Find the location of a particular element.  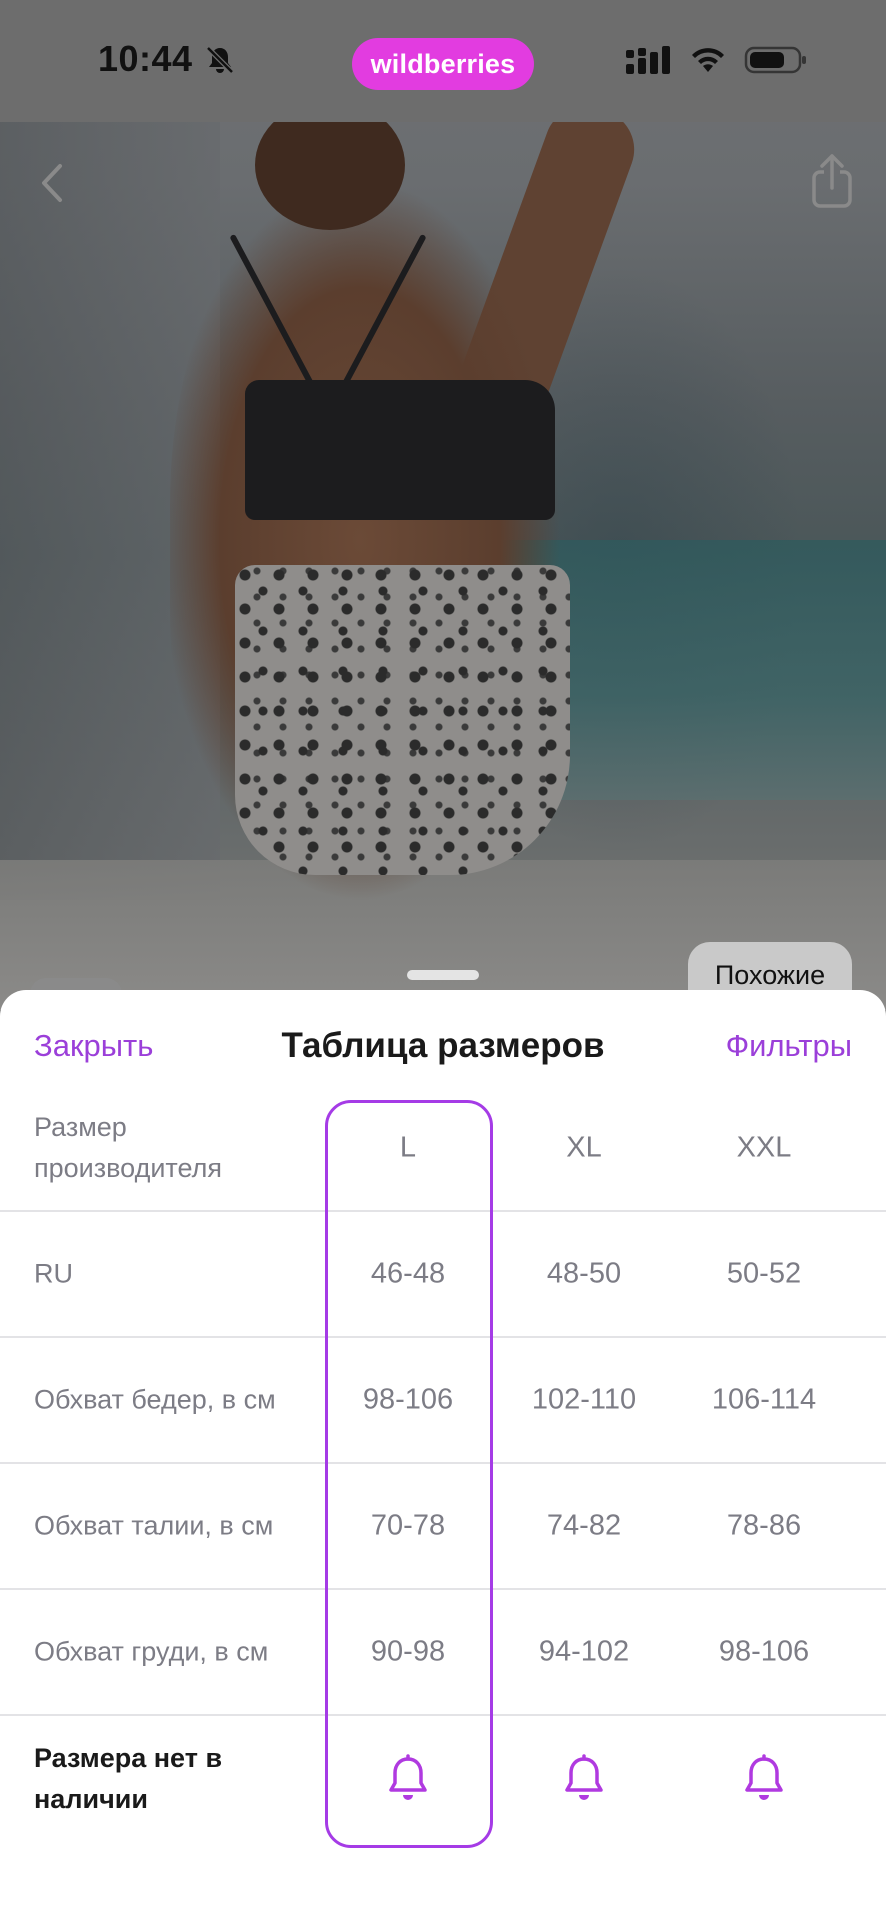

row-label-chest: Обхват груди, в см is located at coordinates (151, 1651).